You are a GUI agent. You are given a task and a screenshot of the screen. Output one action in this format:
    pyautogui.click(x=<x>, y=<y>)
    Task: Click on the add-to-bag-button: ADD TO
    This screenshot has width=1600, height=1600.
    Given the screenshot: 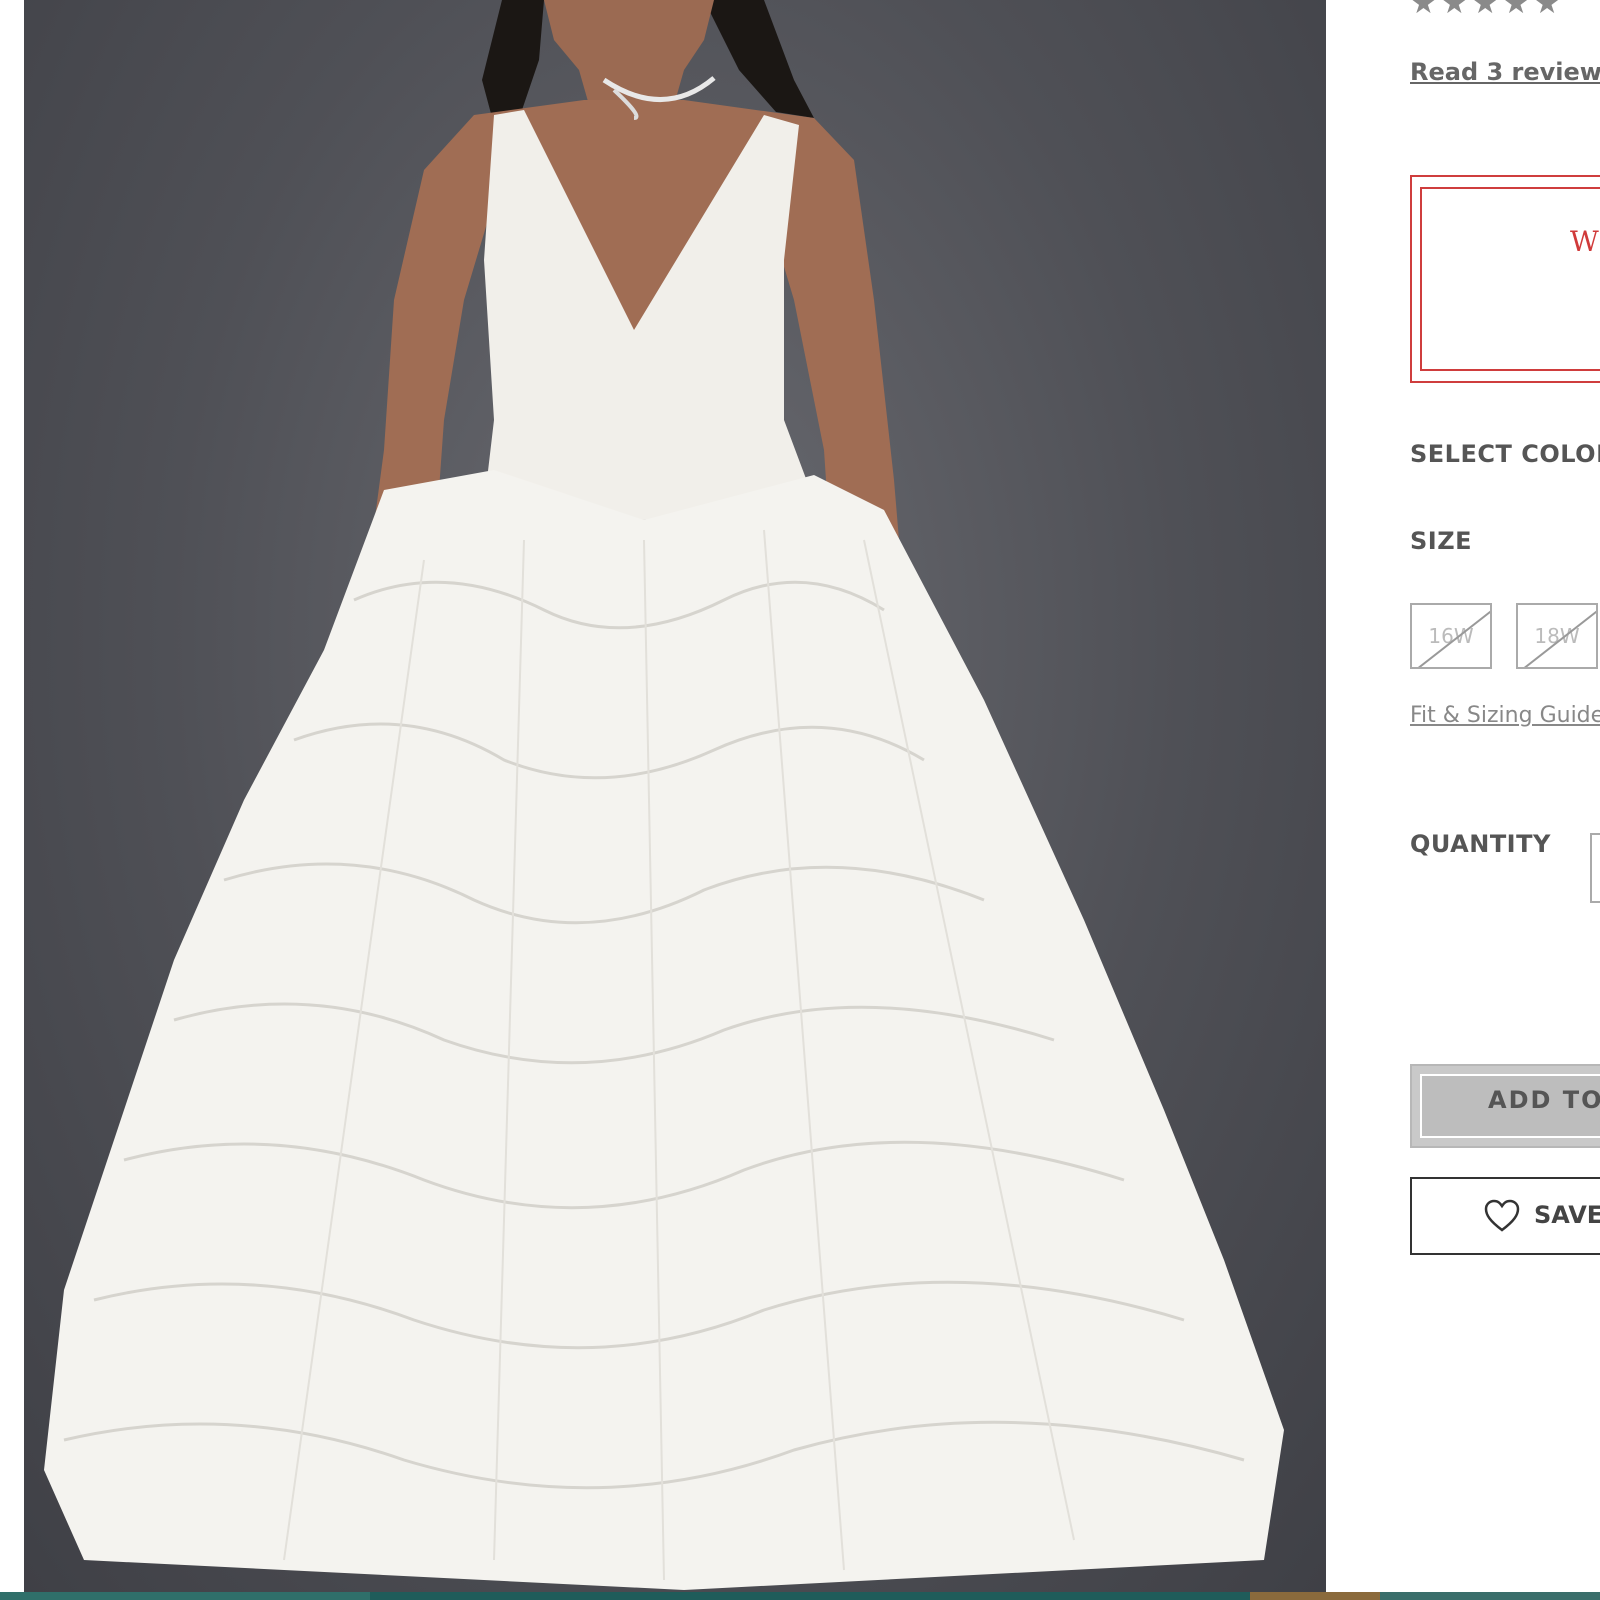 What is the action you would take?
    pyautogui.click(x=1505, y=1106)
    